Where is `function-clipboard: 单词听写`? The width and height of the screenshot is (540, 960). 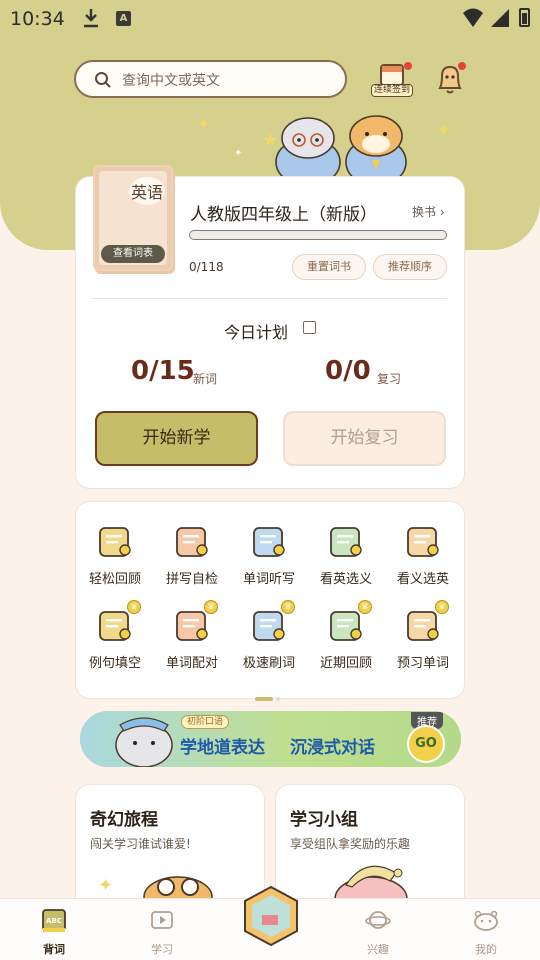 function-clipboard: 单词听写 is located at coordinates (269, 554).